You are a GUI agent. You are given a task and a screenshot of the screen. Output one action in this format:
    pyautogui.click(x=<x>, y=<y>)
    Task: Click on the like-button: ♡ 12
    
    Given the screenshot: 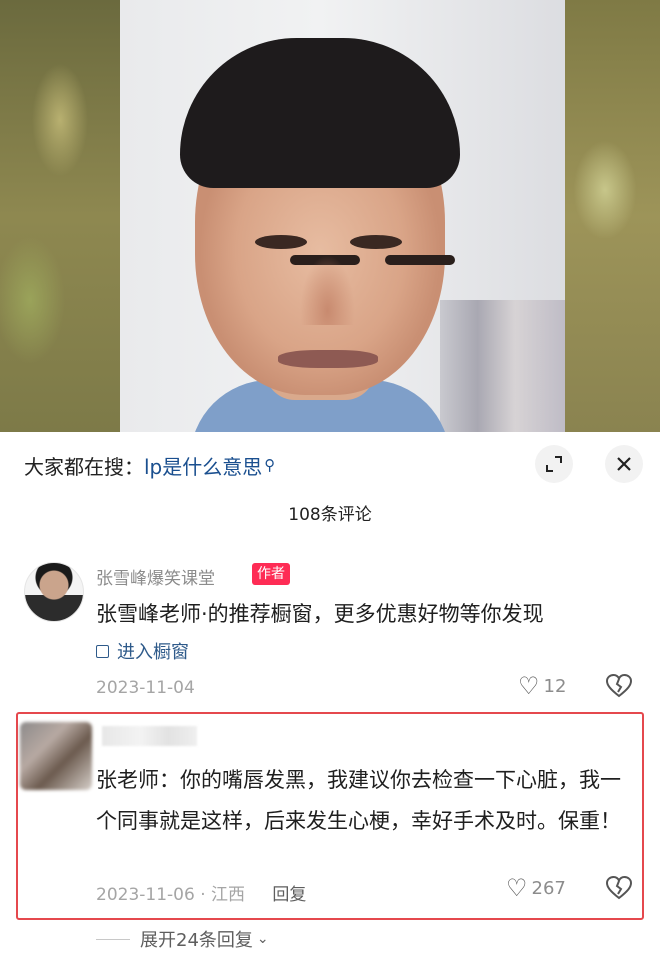 What is the action you would take?
    pyautogui.click(x=542, y=686)
    